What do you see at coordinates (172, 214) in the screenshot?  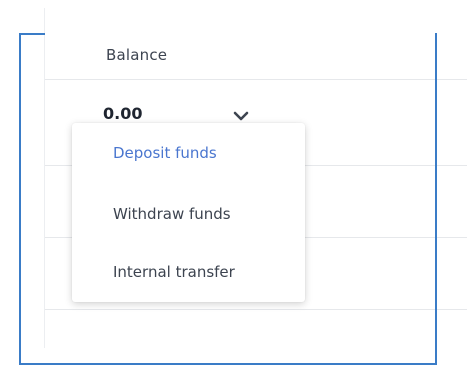 I see `menu-item-label: Withdraw funds` at bounding box center [172, 214].